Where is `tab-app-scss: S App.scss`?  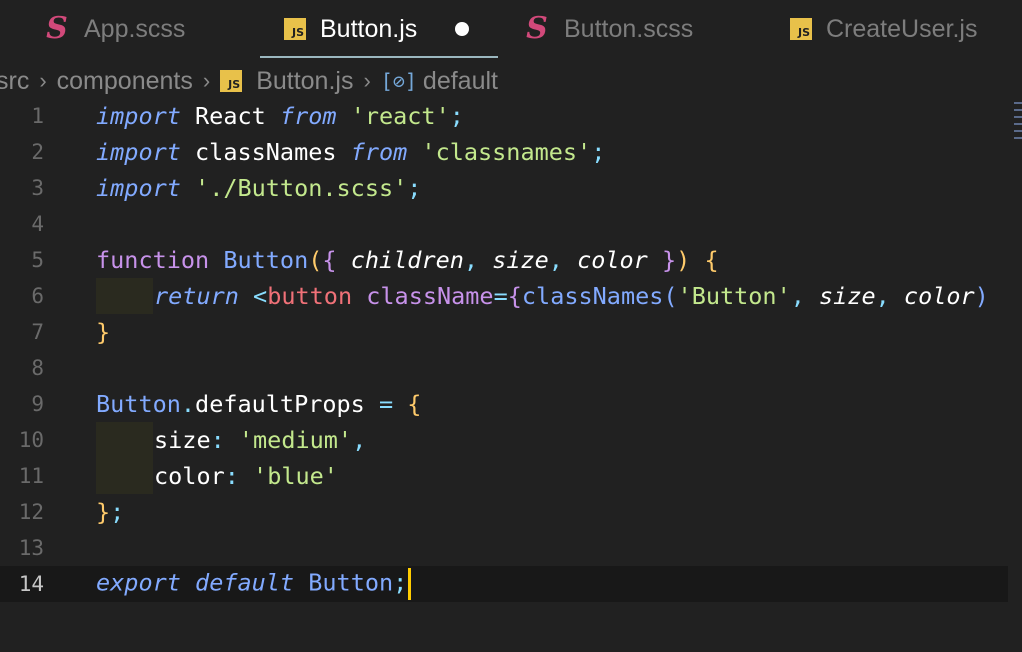 tab-app-scss: S App.scss is located at coordinates (114, 29).